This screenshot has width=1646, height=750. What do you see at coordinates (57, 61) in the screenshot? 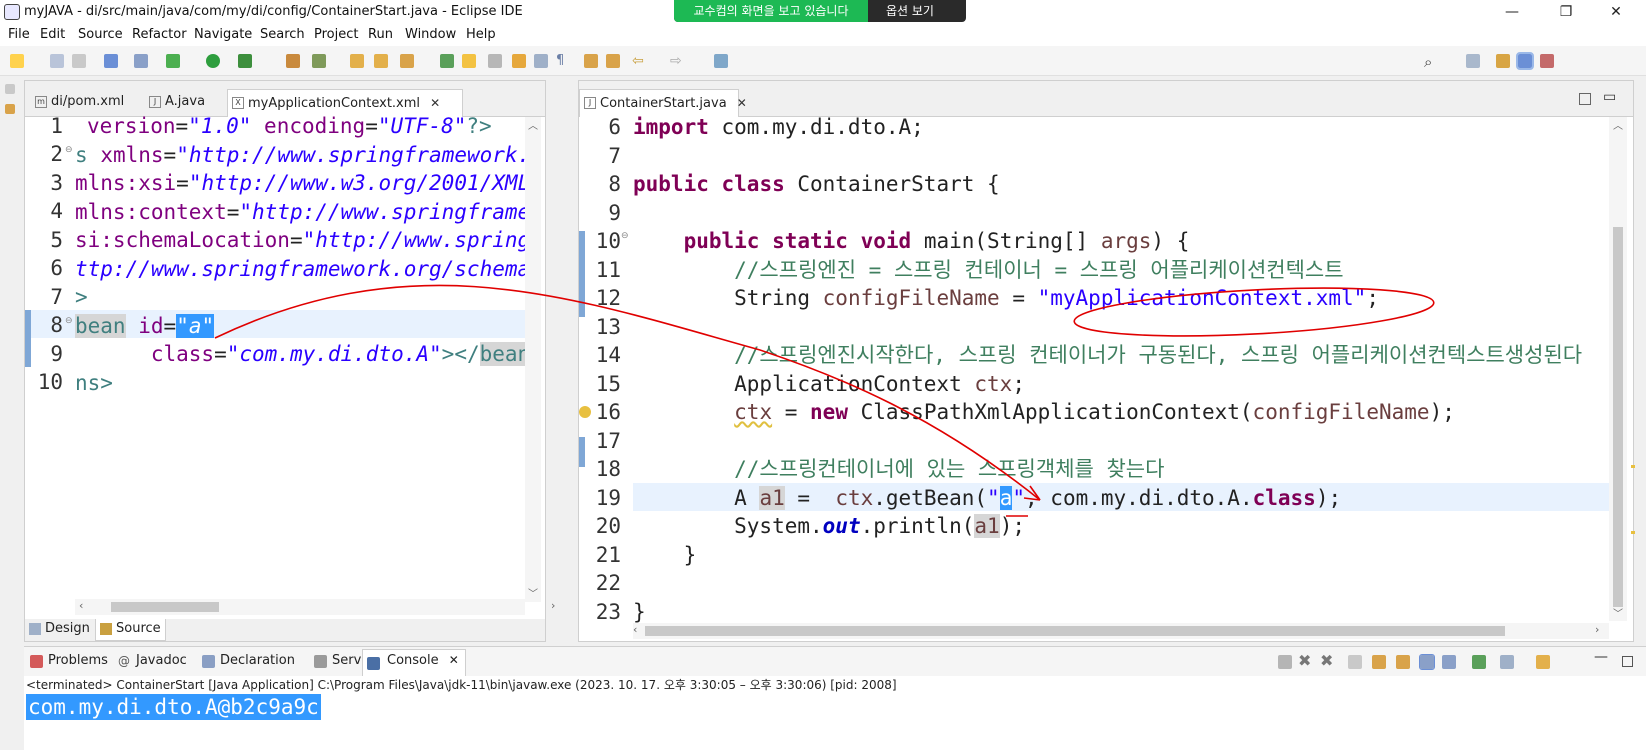
I see `save-icon` at bounding box center [57, 61].